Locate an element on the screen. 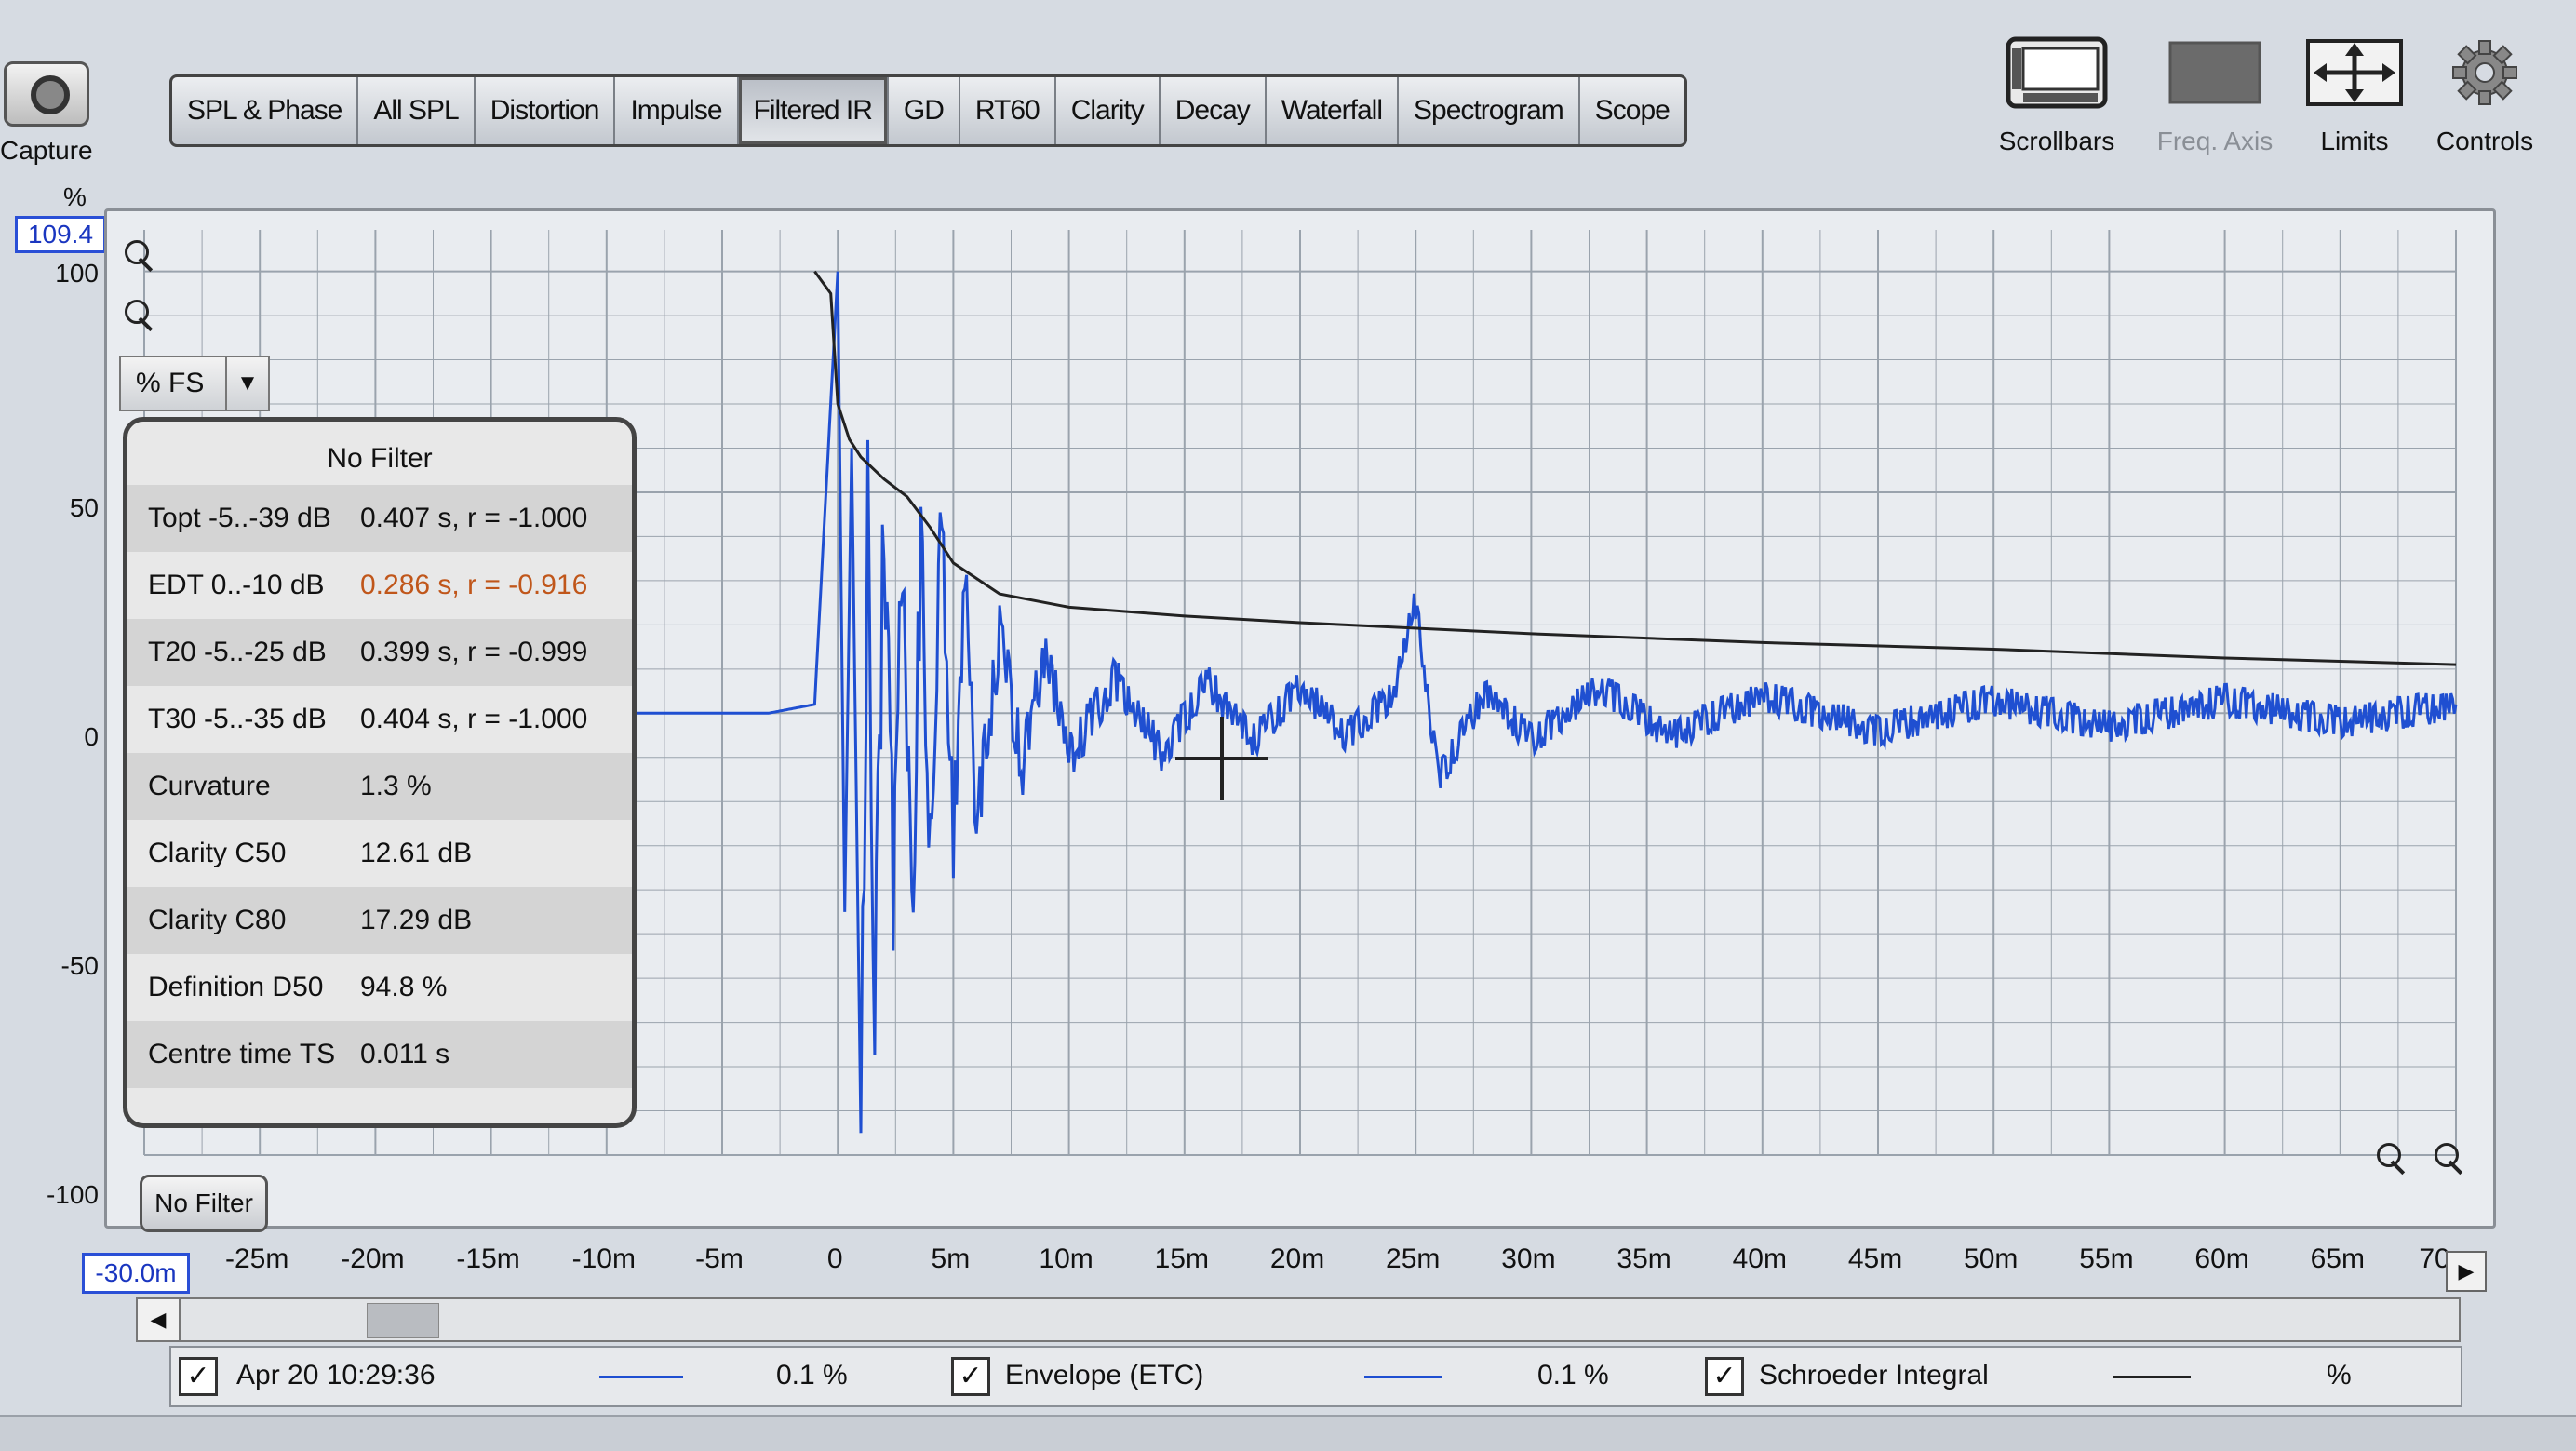 This screenshot has height=1451, width=2576. stats-label: Clarity C80 is located at coordinates (217, 920).